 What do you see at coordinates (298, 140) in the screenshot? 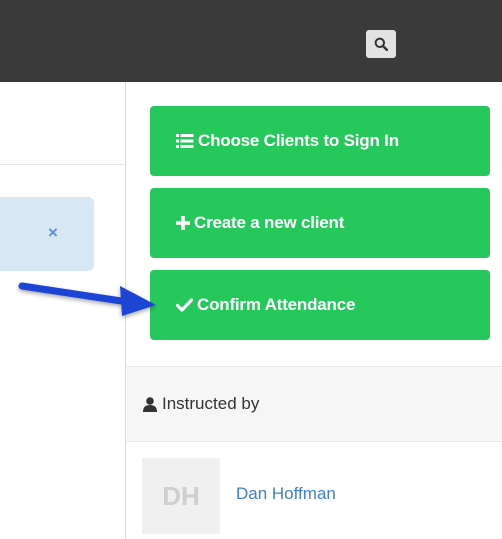
I see `choose-clients-label: Choose Clients to Sign In` at bounding box center [298, 140].